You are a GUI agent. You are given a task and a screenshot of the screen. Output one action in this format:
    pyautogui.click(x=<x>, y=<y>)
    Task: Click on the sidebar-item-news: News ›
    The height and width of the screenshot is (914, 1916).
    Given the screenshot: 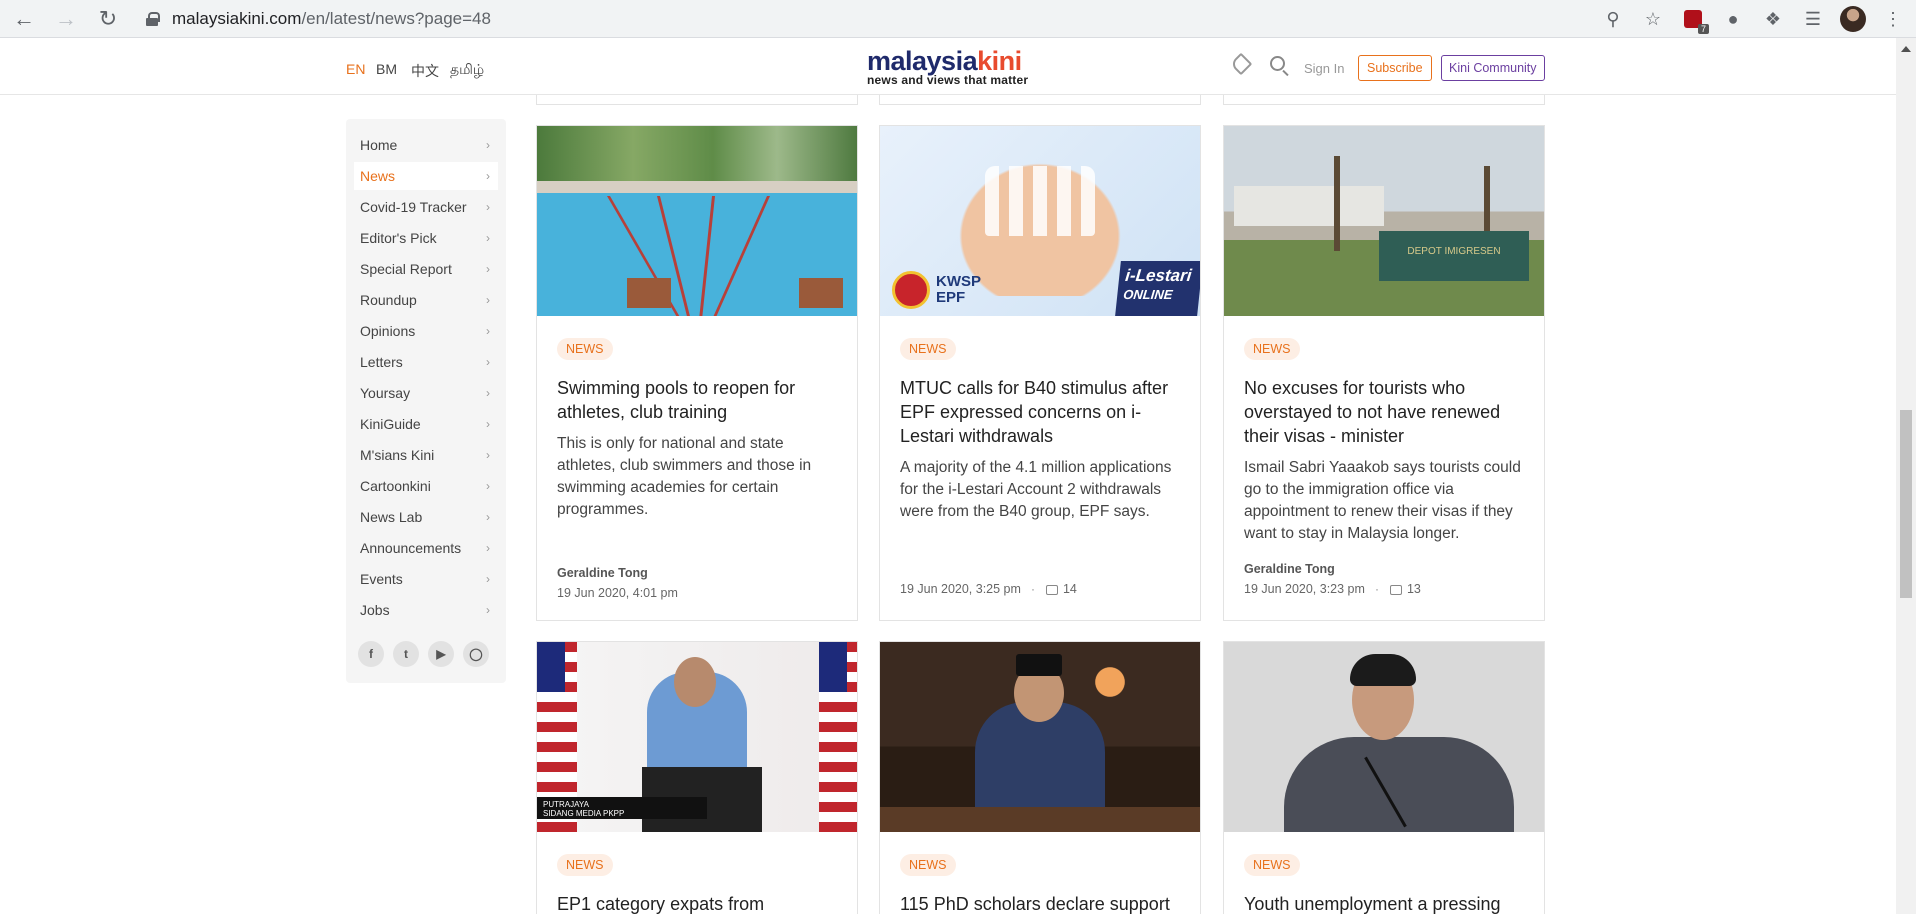 What is the action you would take?
    pyautogui.click(x=426, y=176)
    